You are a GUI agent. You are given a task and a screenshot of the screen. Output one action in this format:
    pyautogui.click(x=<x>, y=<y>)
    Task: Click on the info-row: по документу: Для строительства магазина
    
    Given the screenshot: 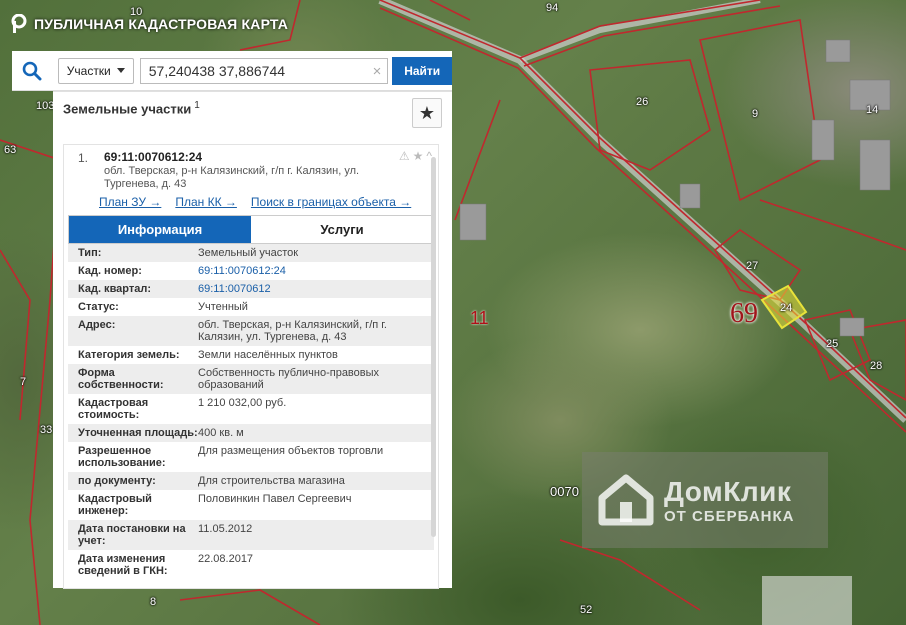 What is the action you would take?
    pyautogui.click(x=251, y=481)
    